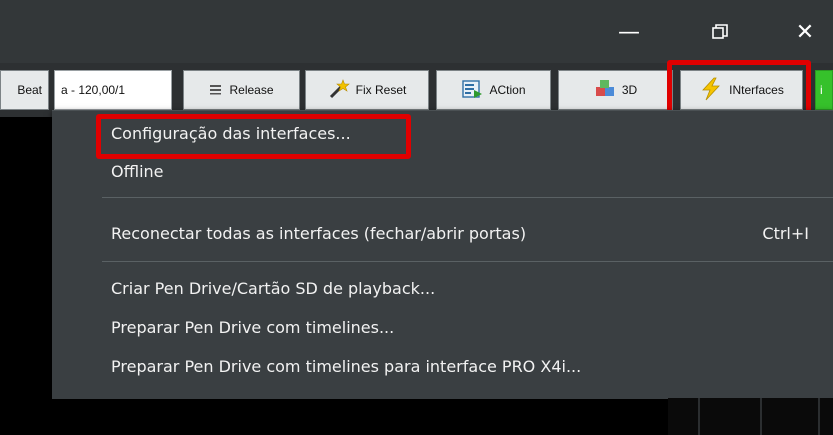  I want to click on background-timeline-area, so click(750, 416).